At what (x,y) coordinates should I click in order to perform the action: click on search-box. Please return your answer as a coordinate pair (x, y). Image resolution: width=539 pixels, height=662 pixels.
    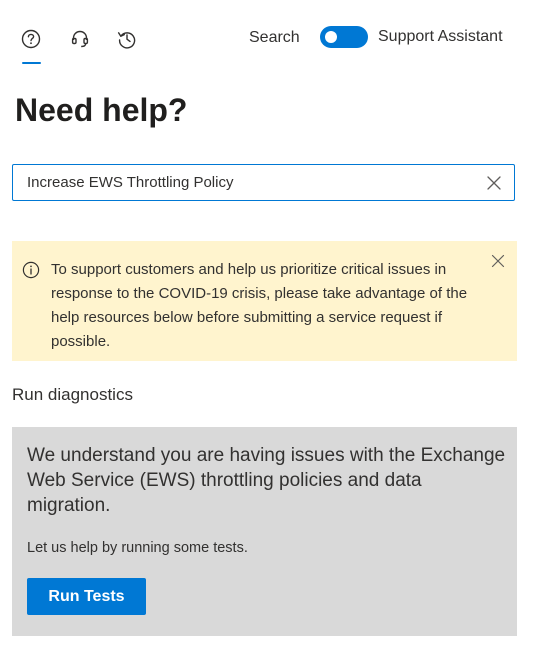
    Looking at the image, I should click on (263, 182).